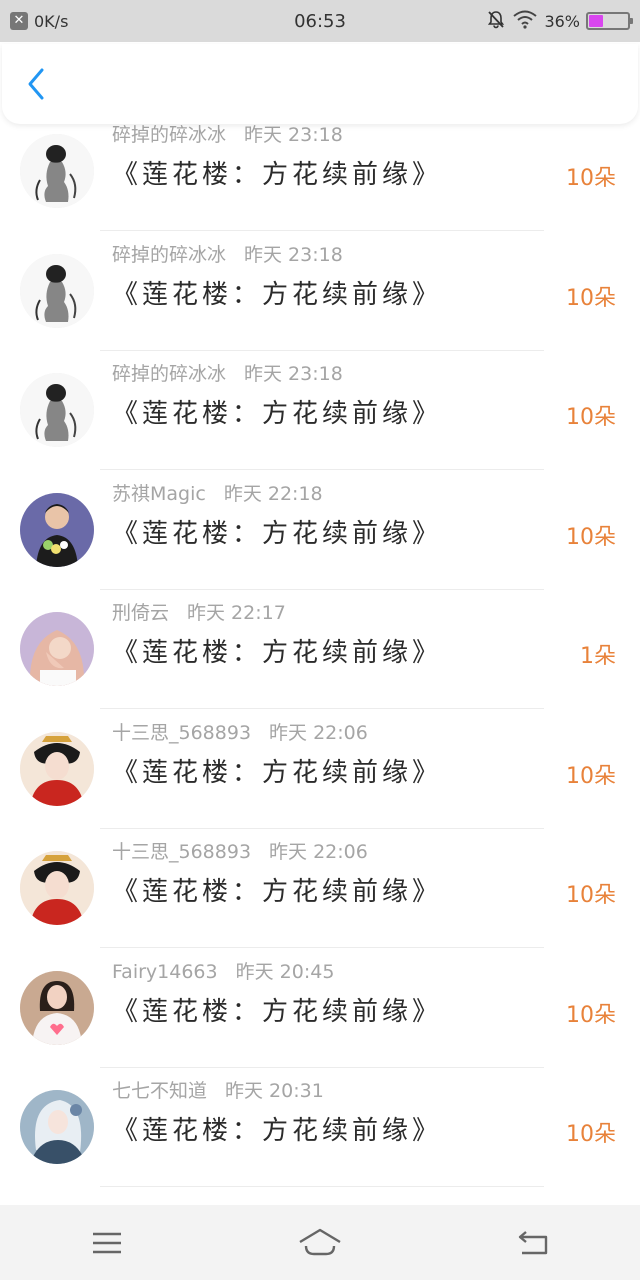  What do you see at coordinates (159, 1091) in the screenshot?
I see `username: 七七不知道` at bounding box center [159, 1091].